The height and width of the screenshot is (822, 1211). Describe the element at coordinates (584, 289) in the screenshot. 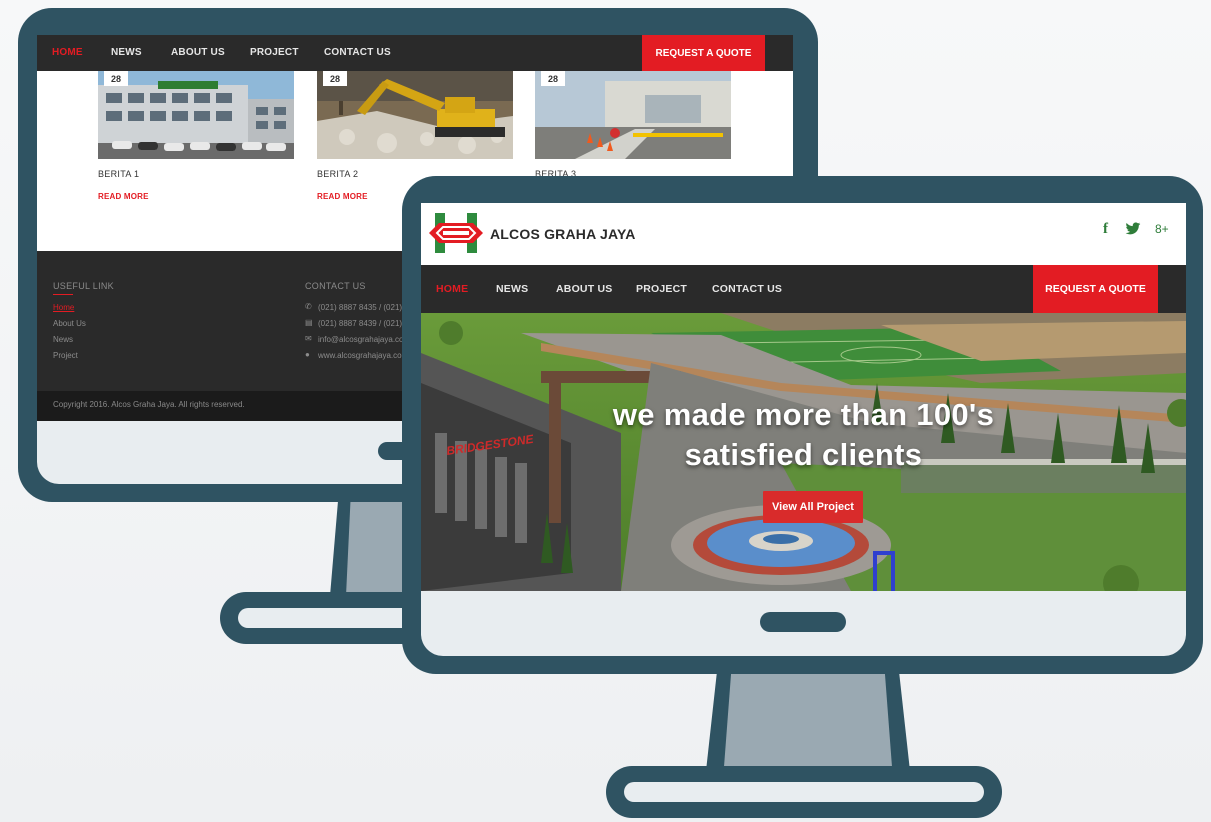

I see `front-nav-about: ABOUT US` at that location.